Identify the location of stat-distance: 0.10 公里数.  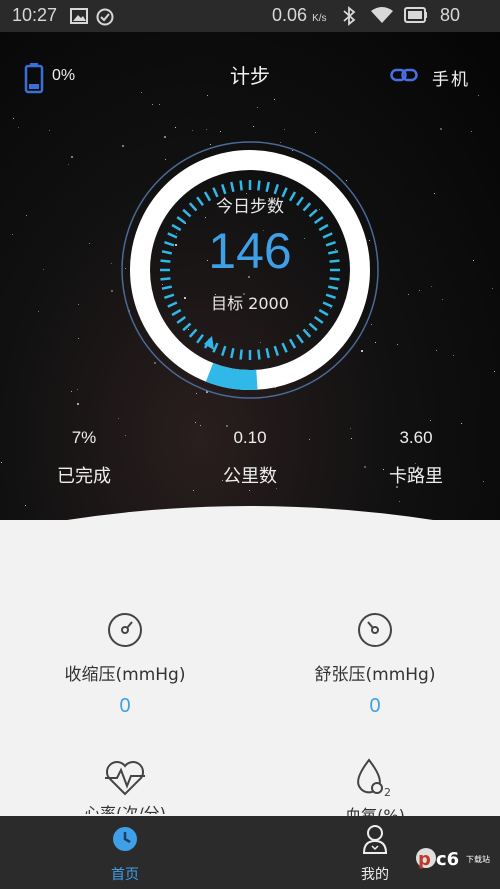
(250, 458).